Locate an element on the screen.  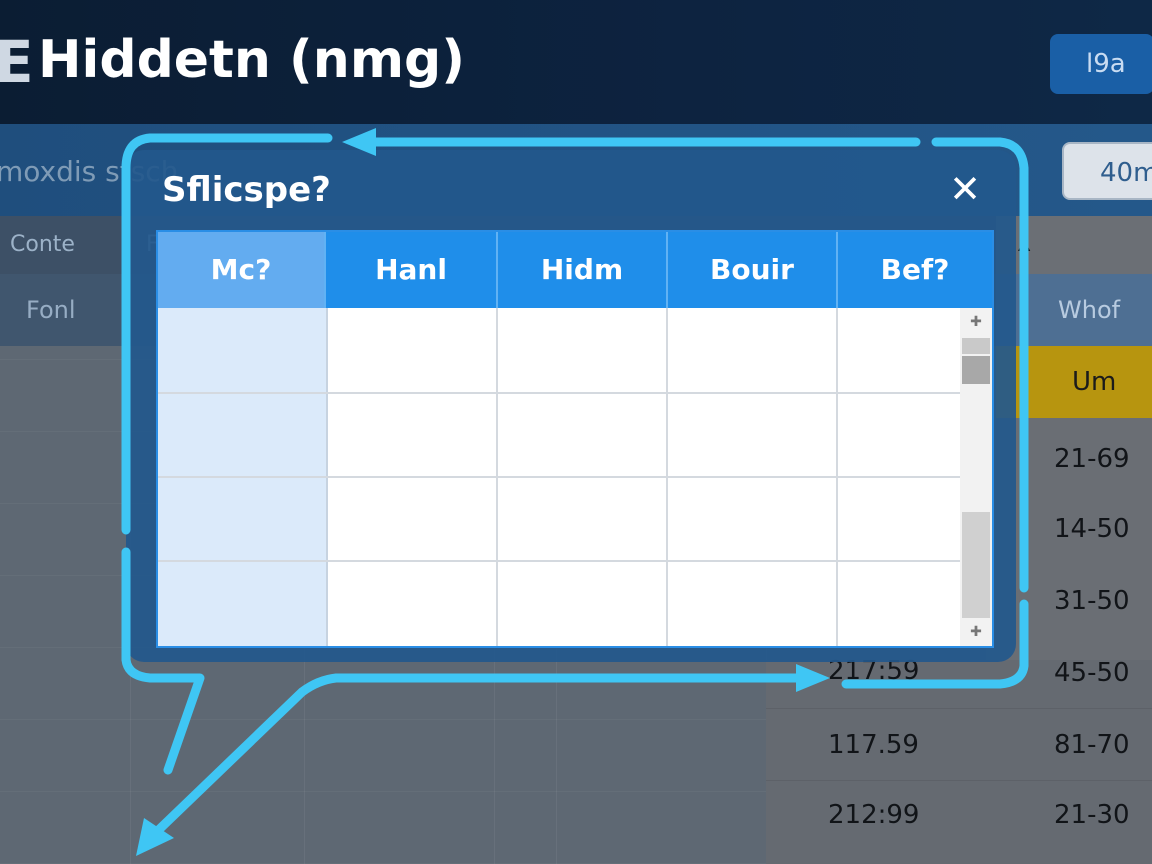
bg-column-mid is located at coordinates (959, 762).